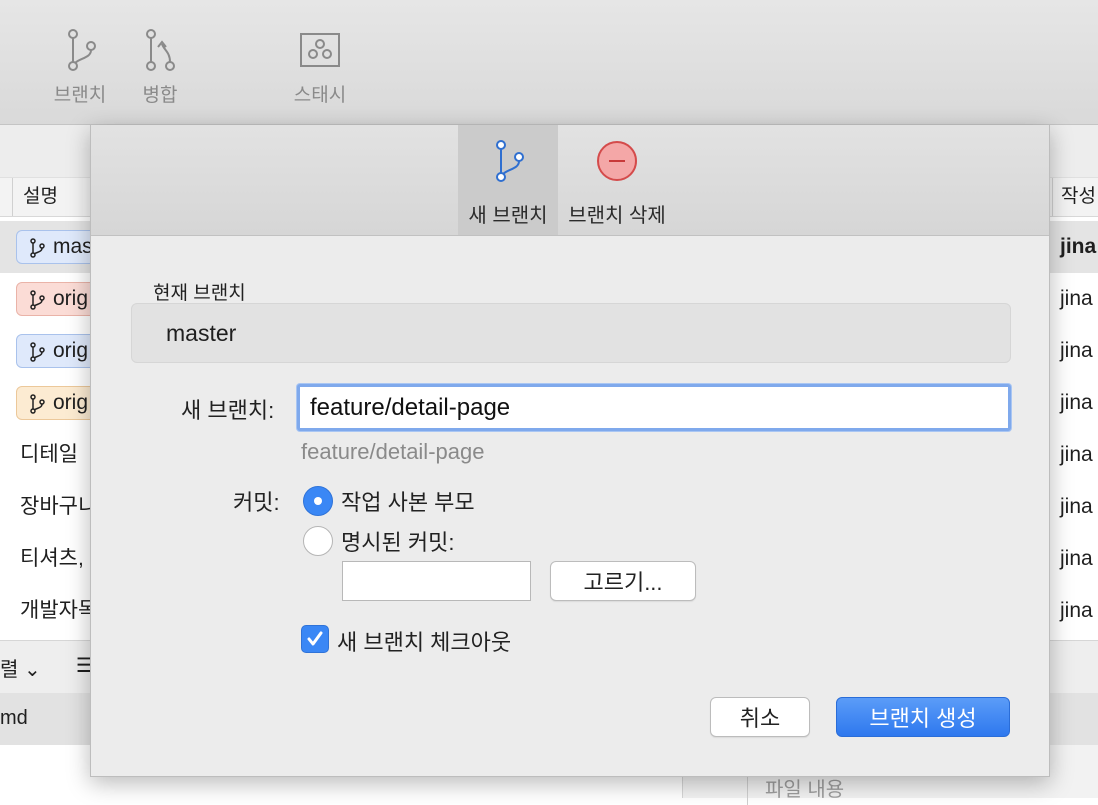  Describe the element at coordinates (320, 95) in the screenshot. I see `stash-toolbar-label: 스태시` at that location.